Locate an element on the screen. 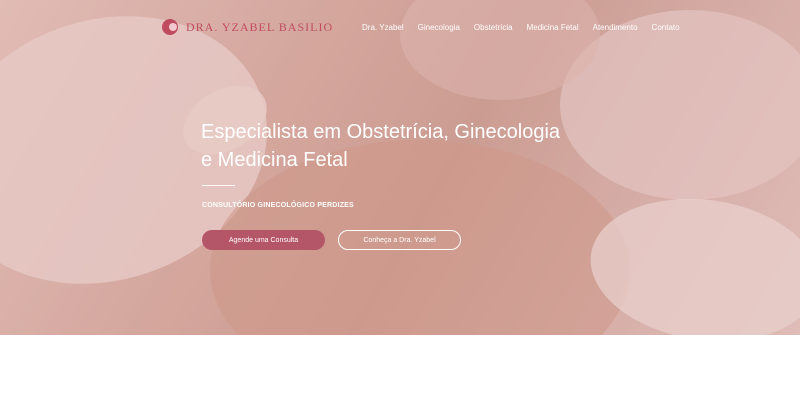  meet-doctor-button: Conheça a Dra. Yzabel is located at coordinates (399, 240).